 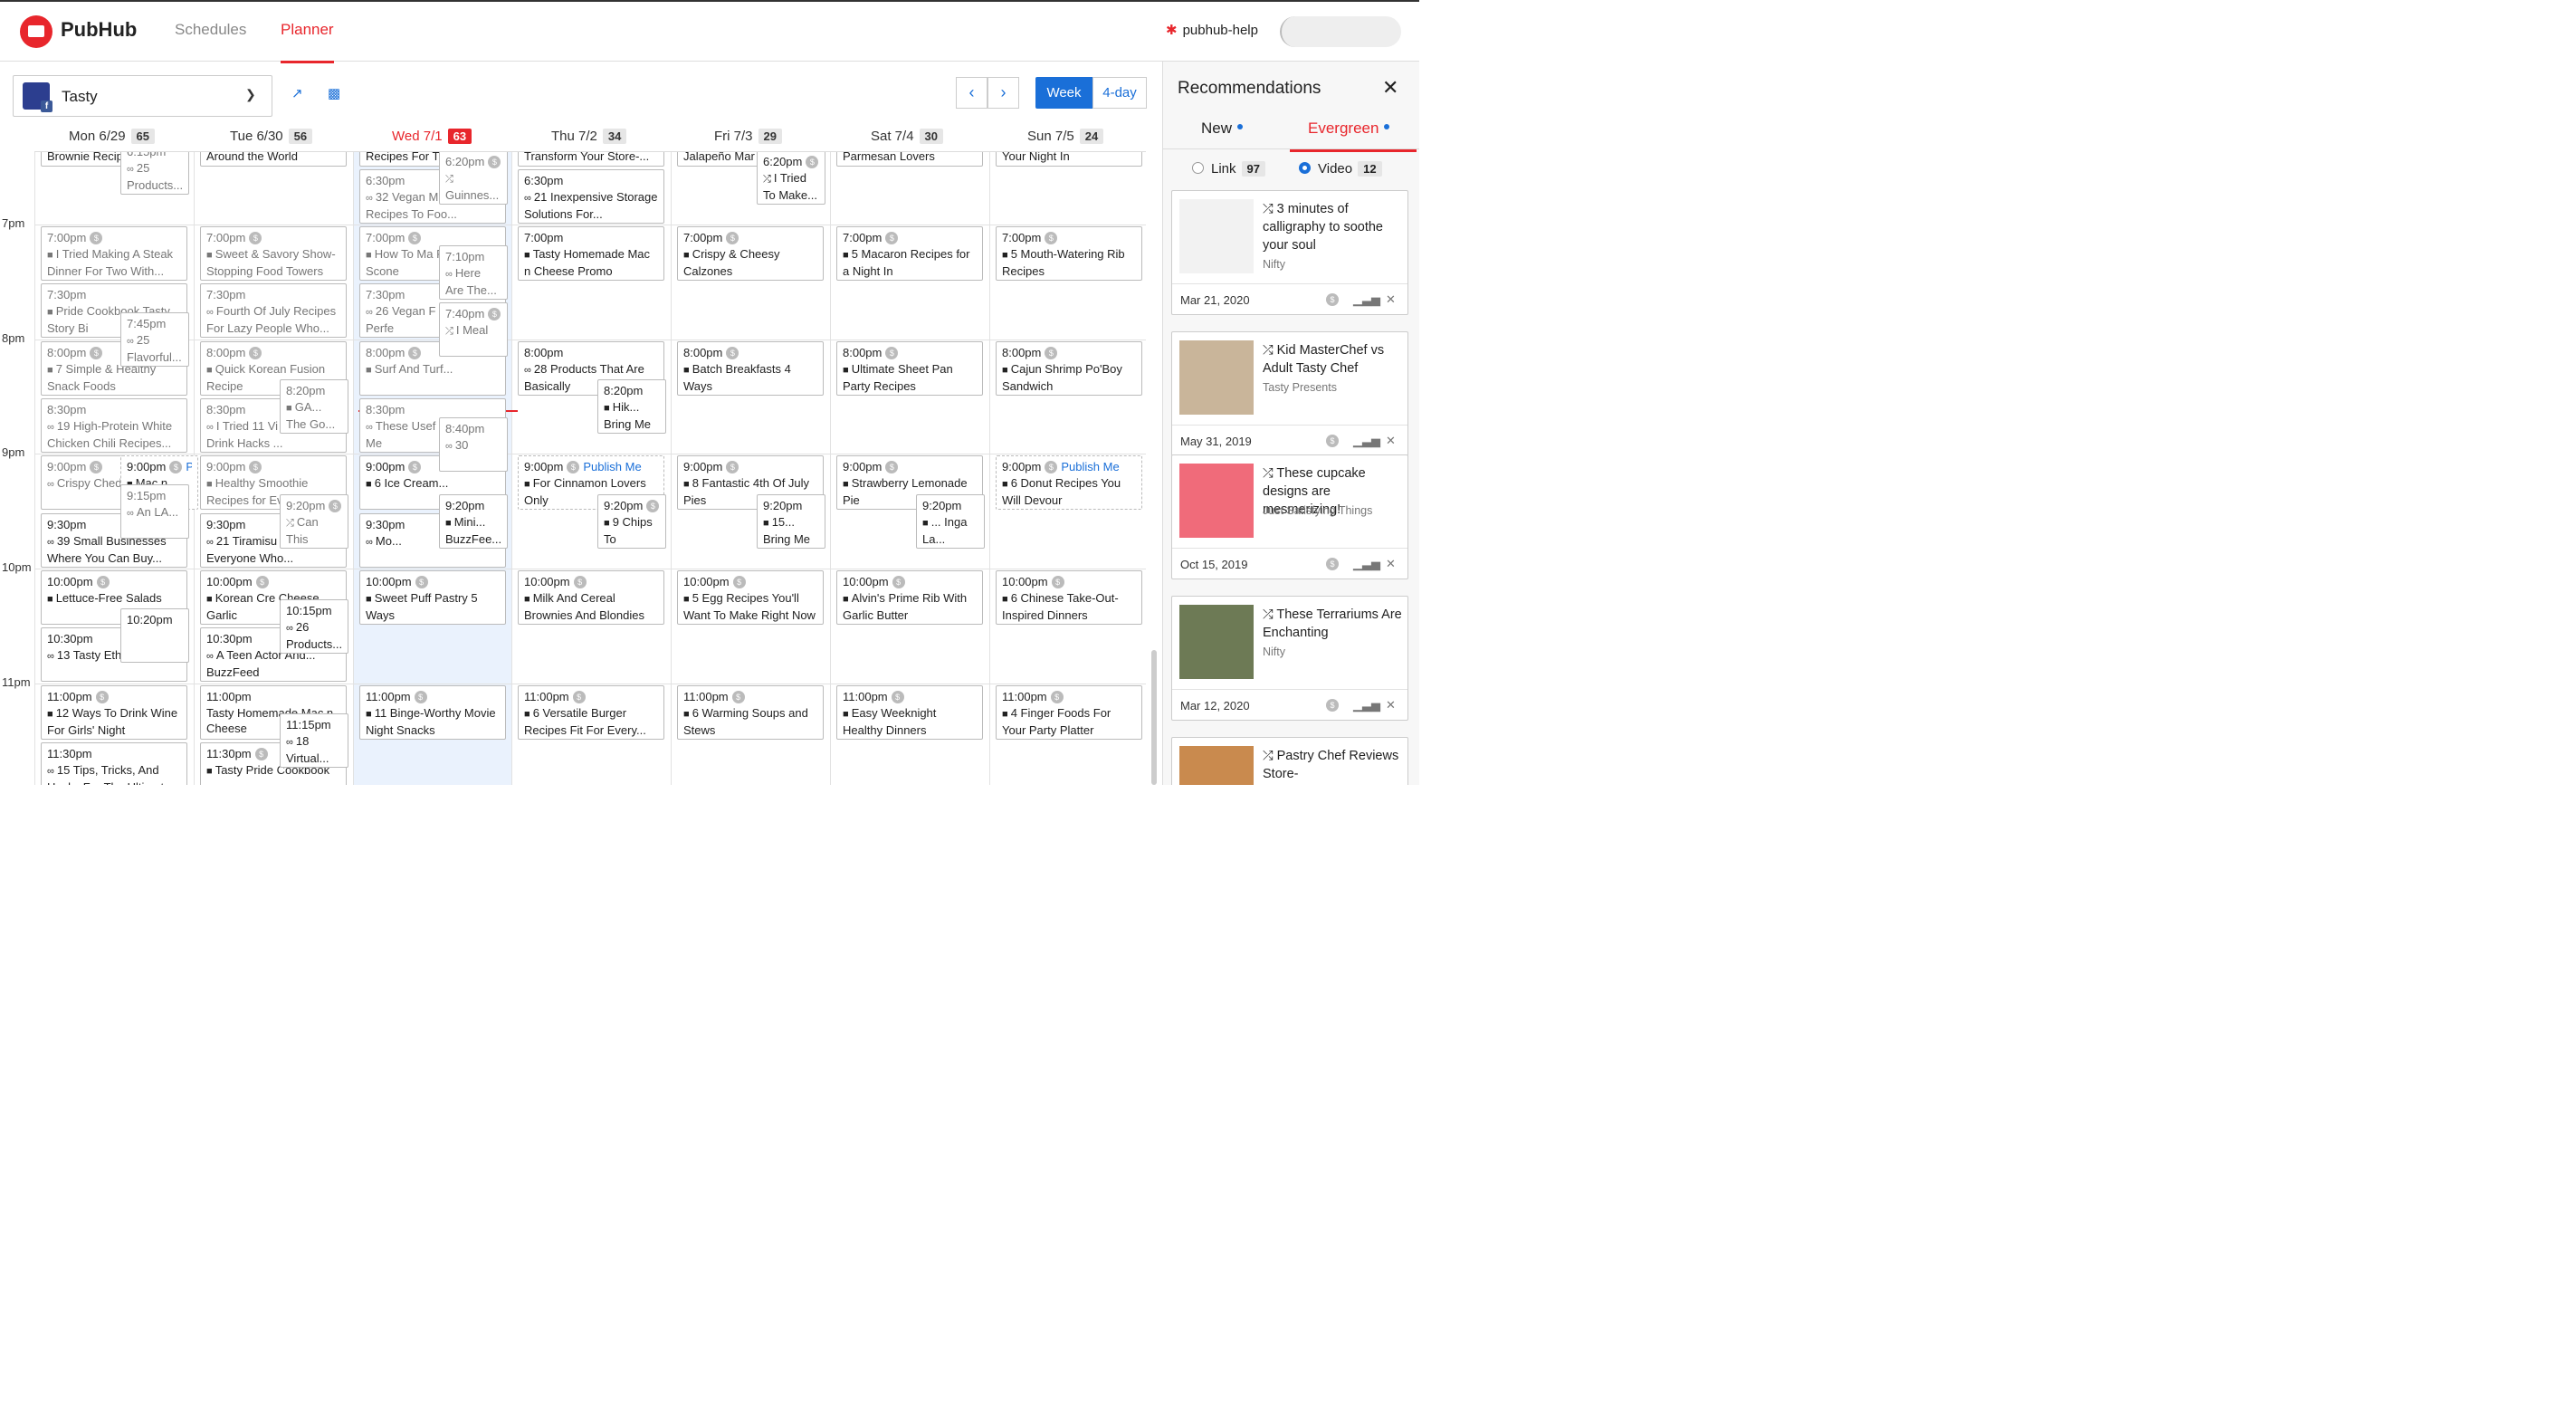 What do you see at coordinates (910, 712) in the screenshot?
I see `scheduled-post: 11:00pm $ ■ Easy Weeknight Healthy Dinners` at bounding box center [910, 712].